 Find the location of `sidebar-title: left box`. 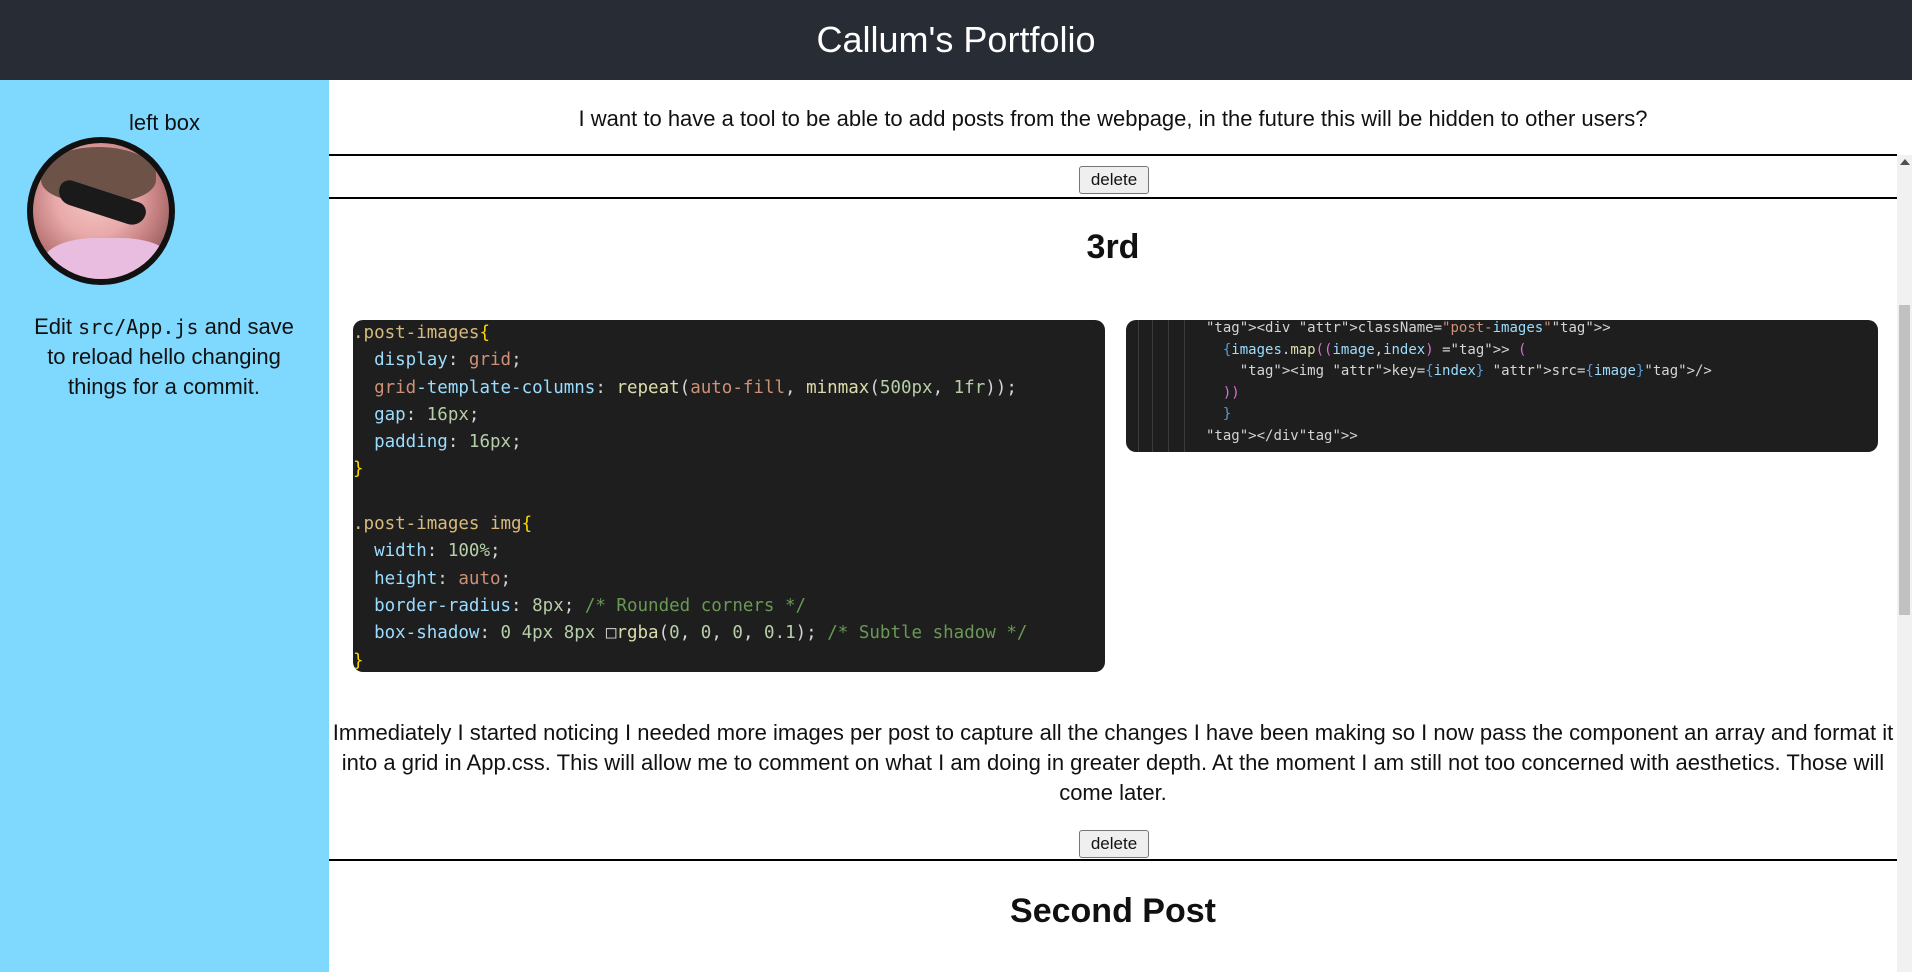

sidebar-title: left box is located at coordinates (164, 122).